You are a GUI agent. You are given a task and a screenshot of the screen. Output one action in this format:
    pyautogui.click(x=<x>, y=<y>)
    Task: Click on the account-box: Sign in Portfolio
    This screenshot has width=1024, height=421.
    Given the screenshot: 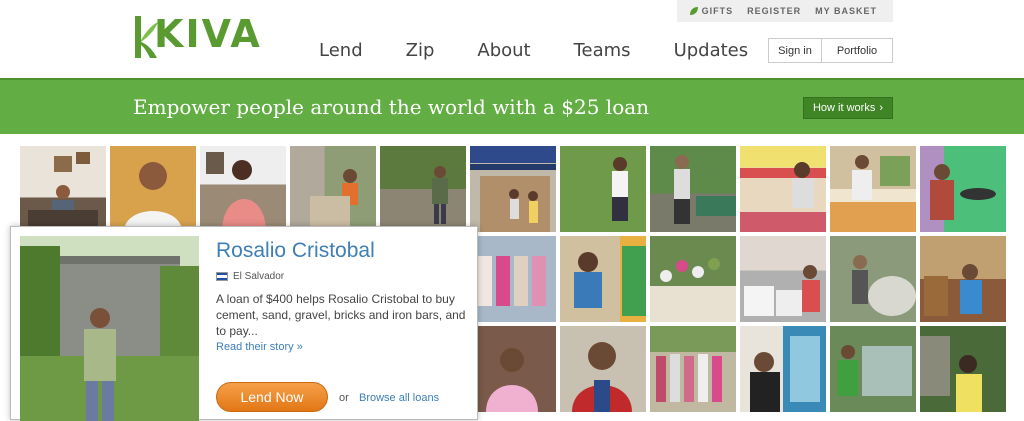 What is the action you would take?
    pyautogui.click(x=830, y=50)
    